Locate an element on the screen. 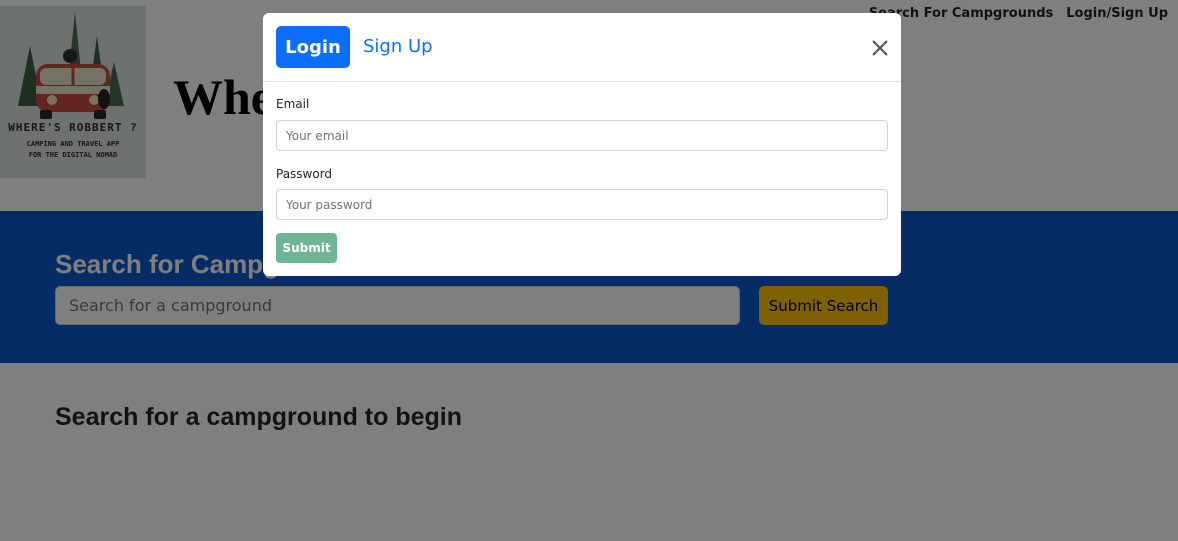 The width and height of the screenshot is (1178, 541). password-label: Password is located at coordinates (304, 174).